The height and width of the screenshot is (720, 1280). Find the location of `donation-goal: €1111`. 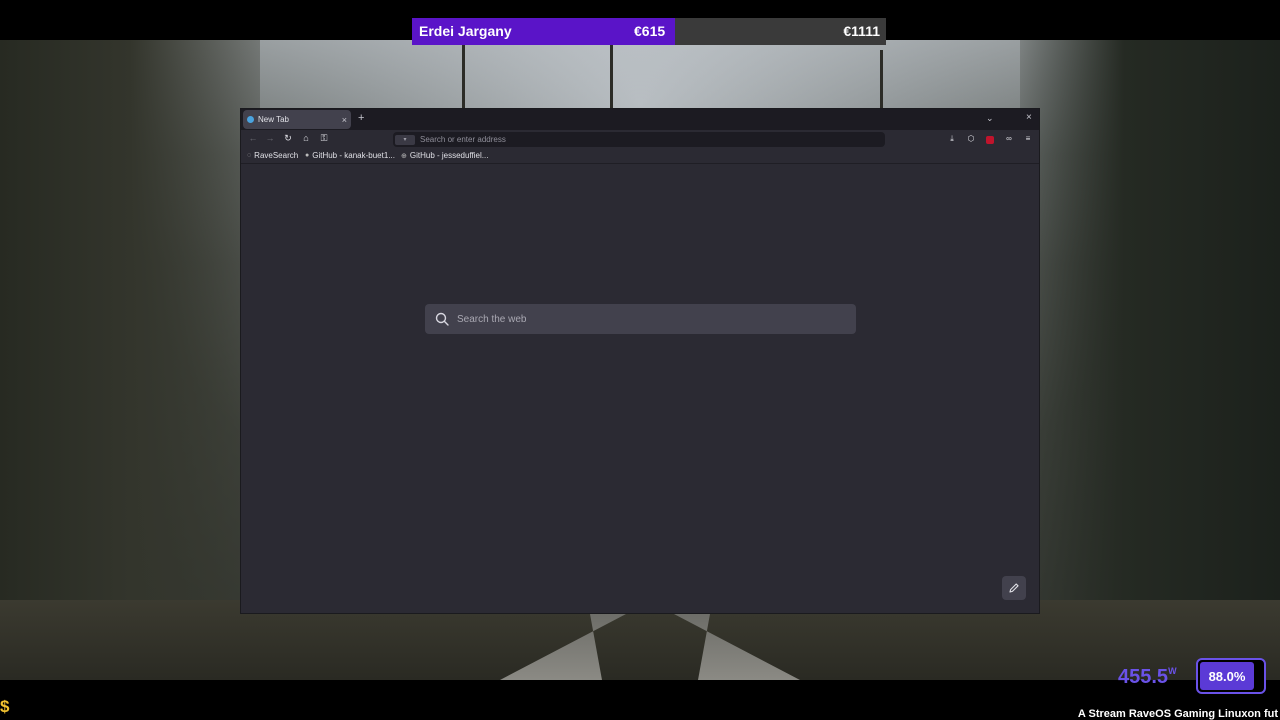

donation-goal: €1111 is located at coordinates (861, 31).